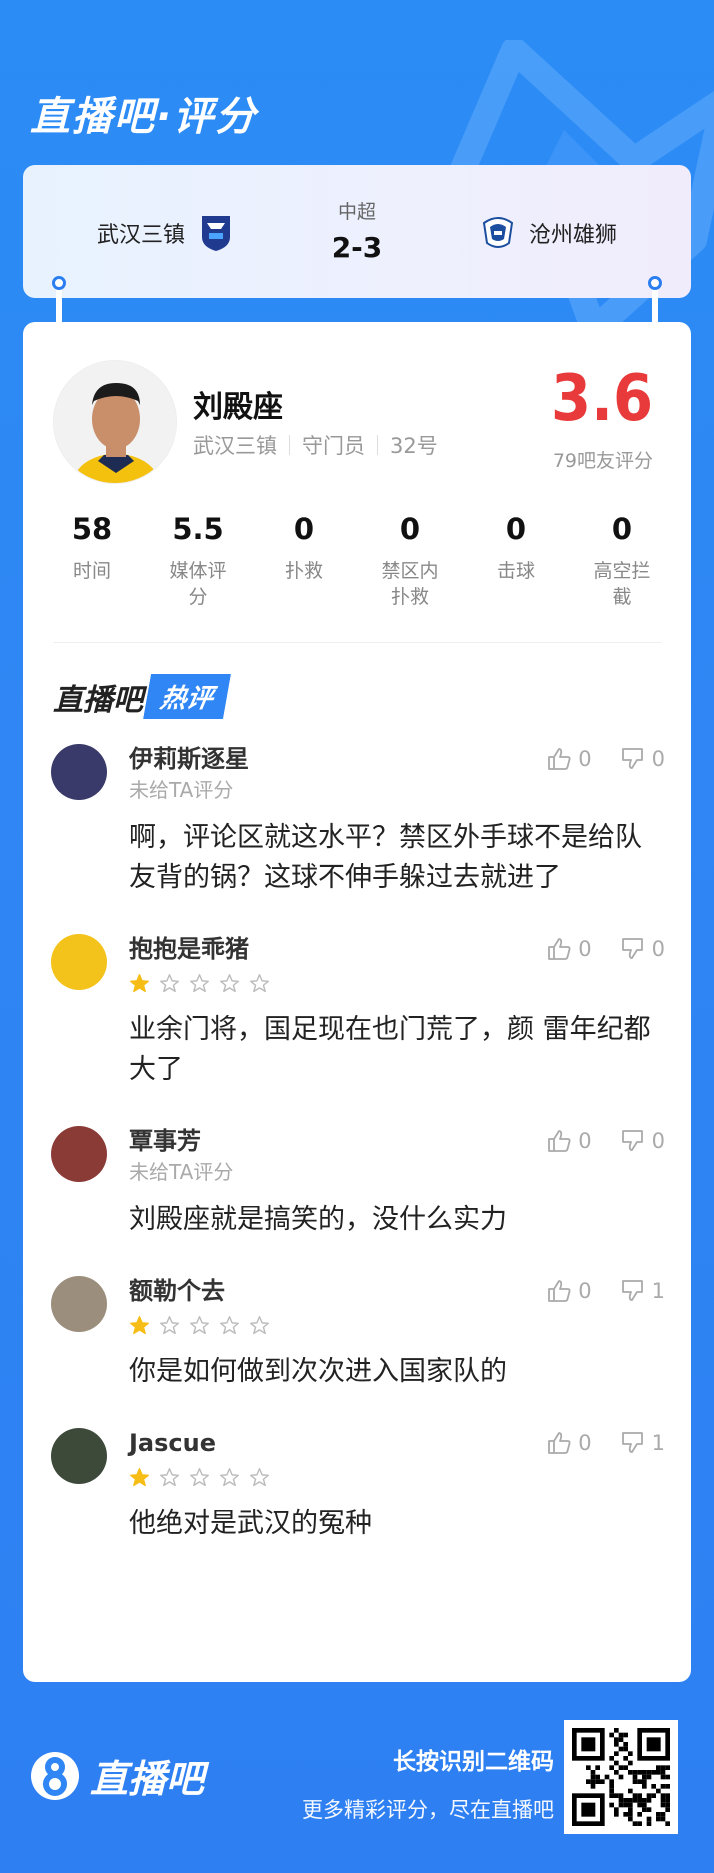 The width and height of the screenshot is (714, 1873). What do you see at coordinates (428, 1810) in the screenshot?
I see `qr-subtitle: 更多精彩评分，尽在直播吧` at bounding box center [428, 1810].